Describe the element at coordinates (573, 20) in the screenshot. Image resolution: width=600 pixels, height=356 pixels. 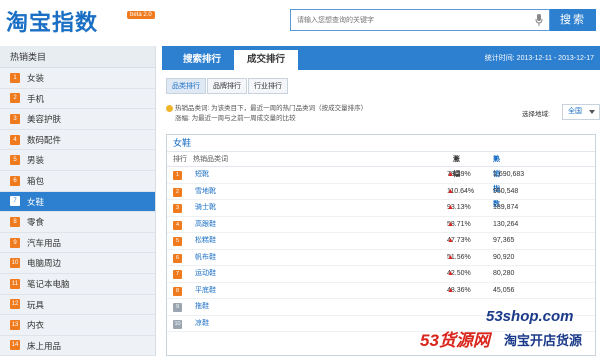
I see `search-button: 搜索` at that location.